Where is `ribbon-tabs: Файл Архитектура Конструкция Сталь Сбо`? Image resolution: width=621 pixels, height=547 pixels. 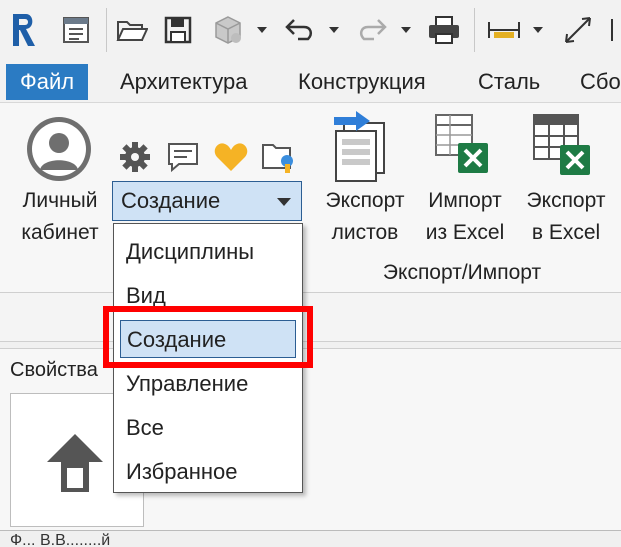
ribbon-tabs: Файл Архитектура Конструкция Сталь Сбо is located at coordinates (310, 81).